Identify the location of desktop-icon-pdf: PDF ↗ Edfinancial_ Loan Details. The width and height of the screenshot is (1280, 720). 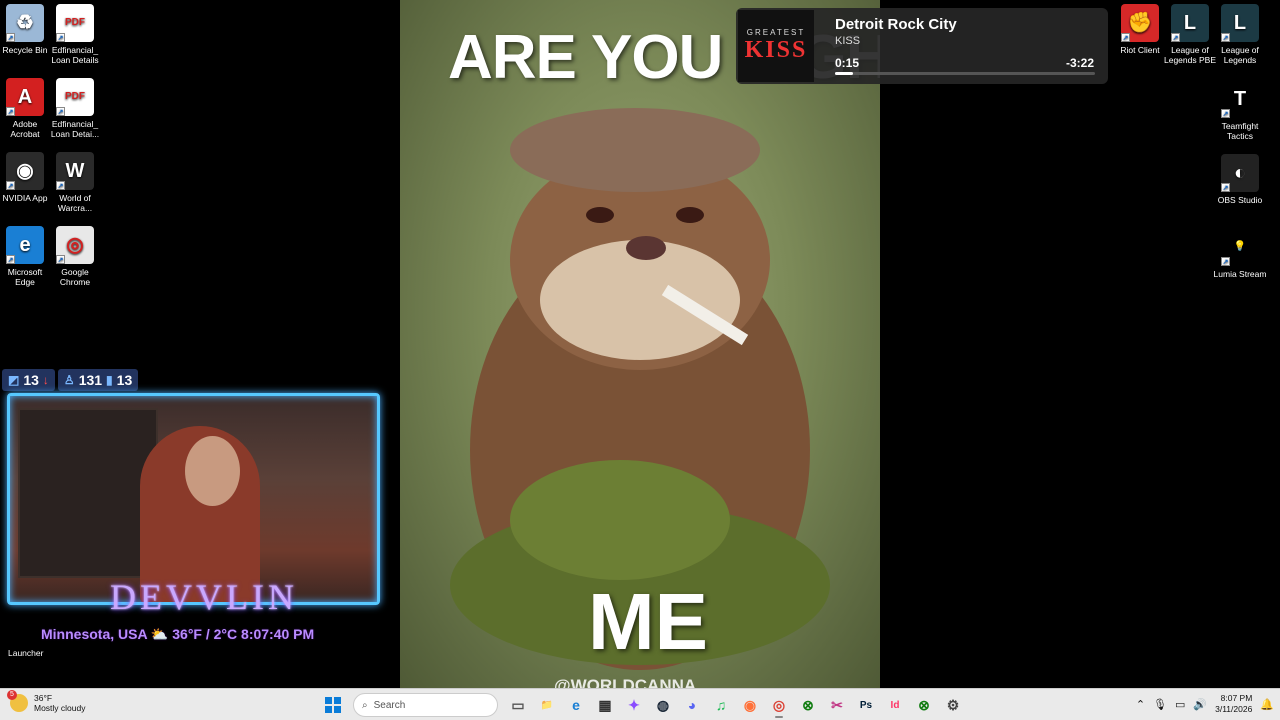
(75, 34).